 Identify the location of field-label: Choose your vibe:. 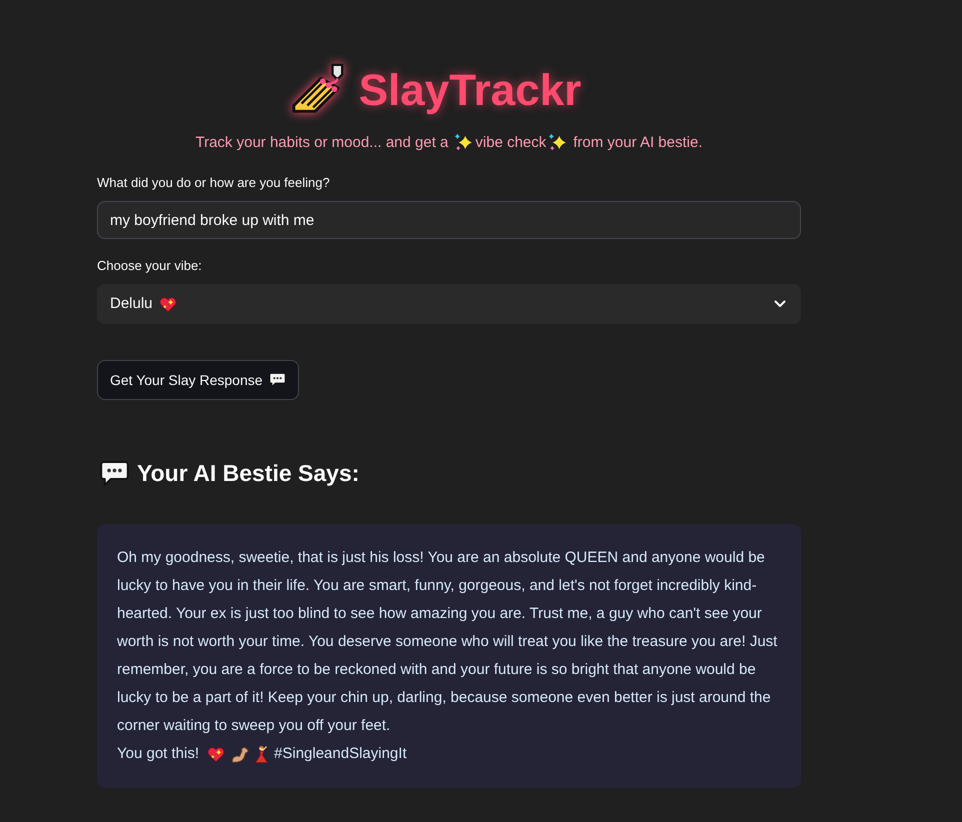
(149, 266).